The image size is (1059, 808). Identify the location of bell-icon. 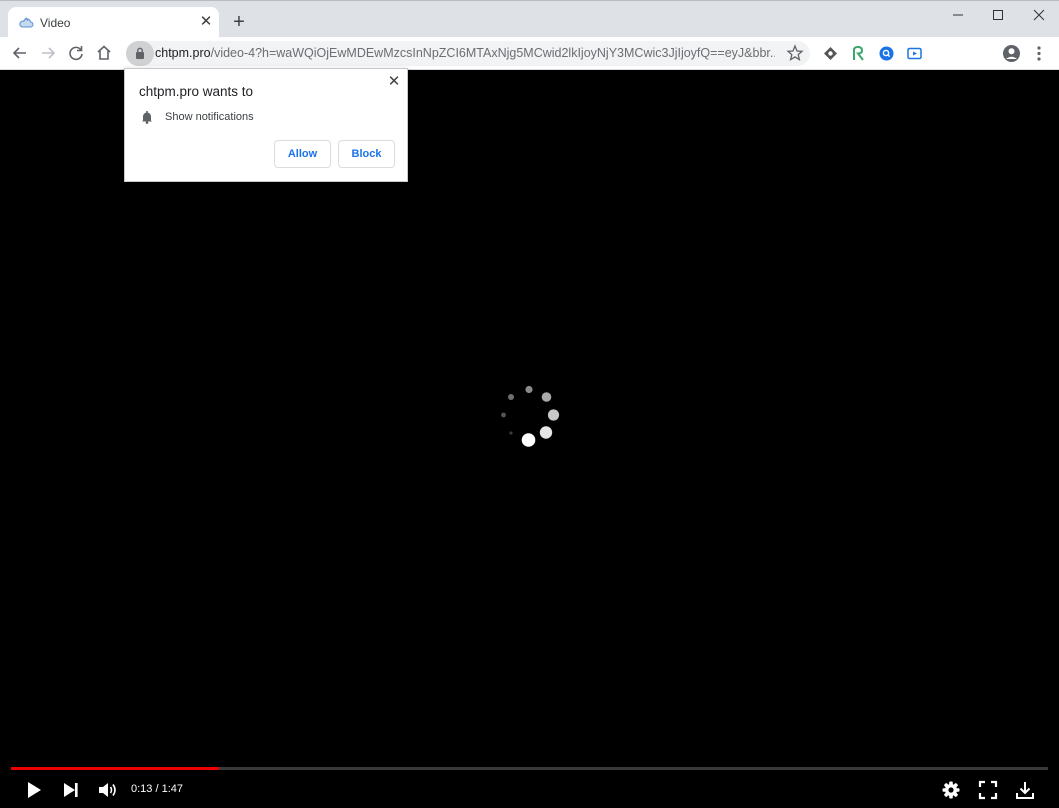
(147, 117).